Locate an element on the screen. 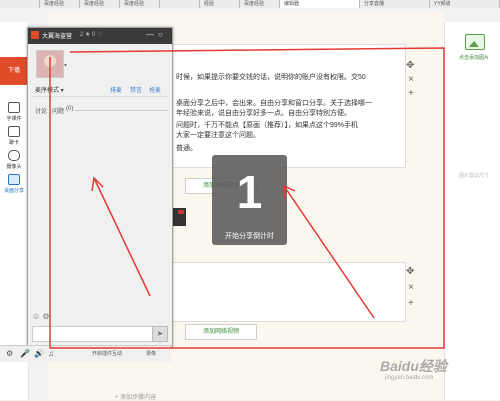 The image size is (500, 401). grab-mic-link: 抢麦 is located at coordinates (155, 89).